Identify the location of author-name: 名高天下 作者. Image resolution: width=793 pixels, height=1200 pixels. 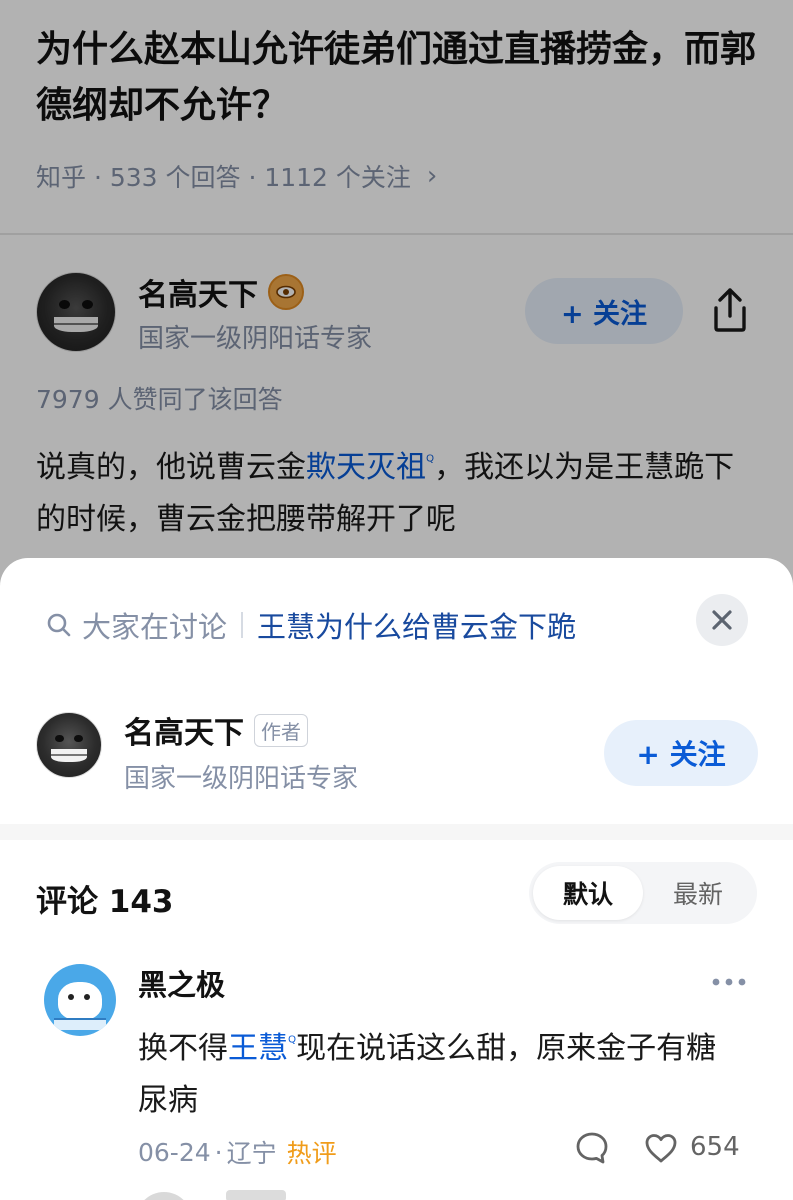
(216, 730).